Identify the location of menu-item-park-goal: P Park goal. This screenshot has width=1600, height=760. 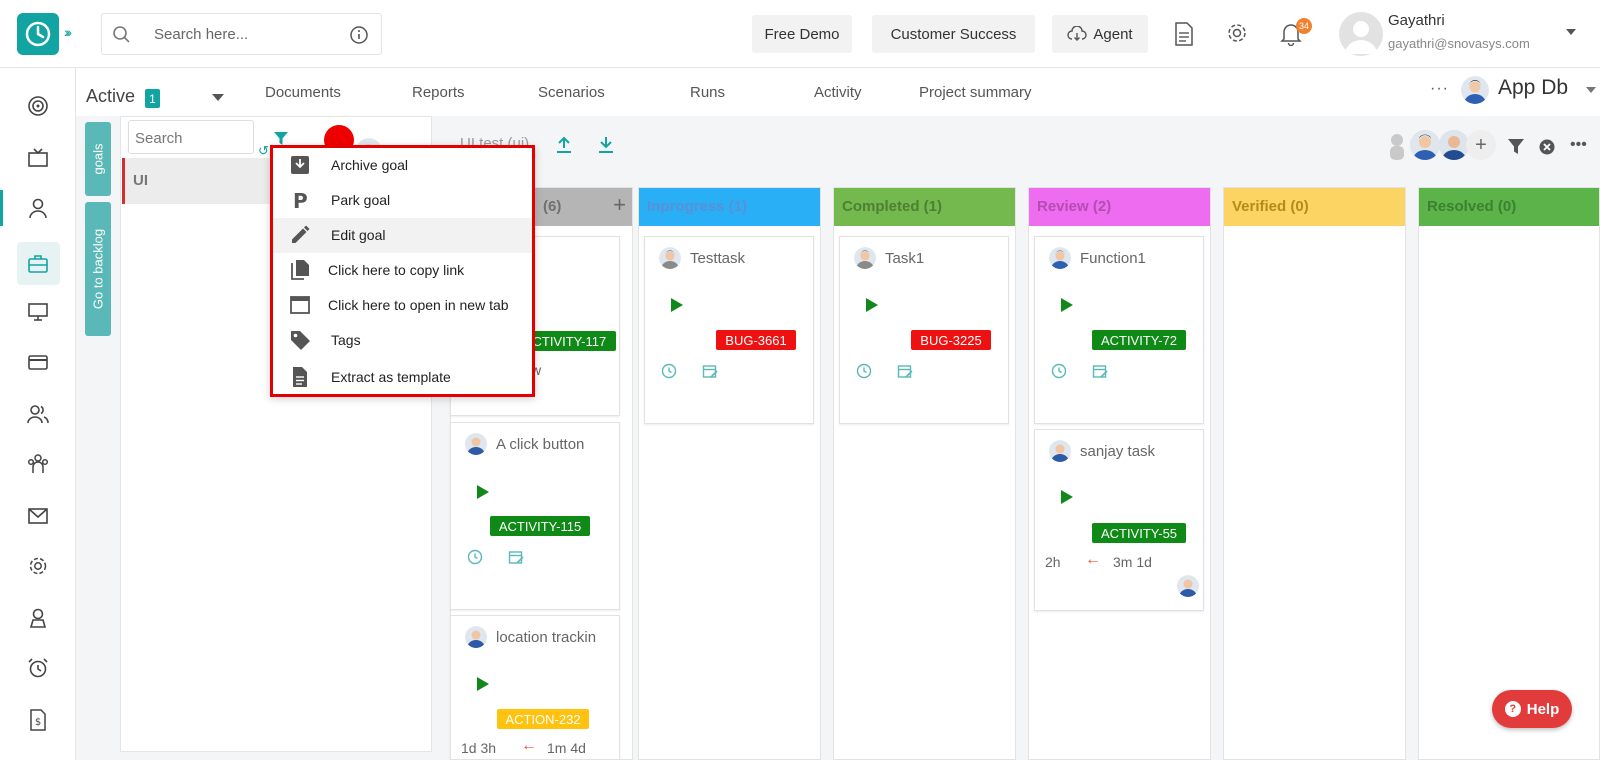
(402, 200).